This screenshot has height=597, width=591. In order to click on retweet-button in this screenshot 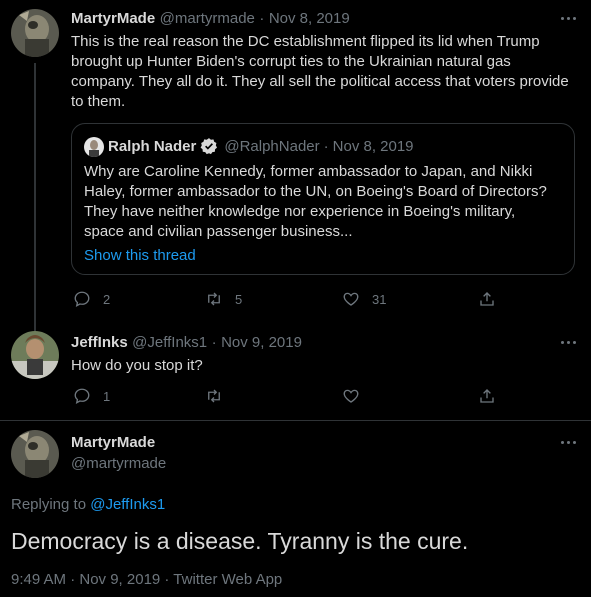, I will do `click(214, 396)`.